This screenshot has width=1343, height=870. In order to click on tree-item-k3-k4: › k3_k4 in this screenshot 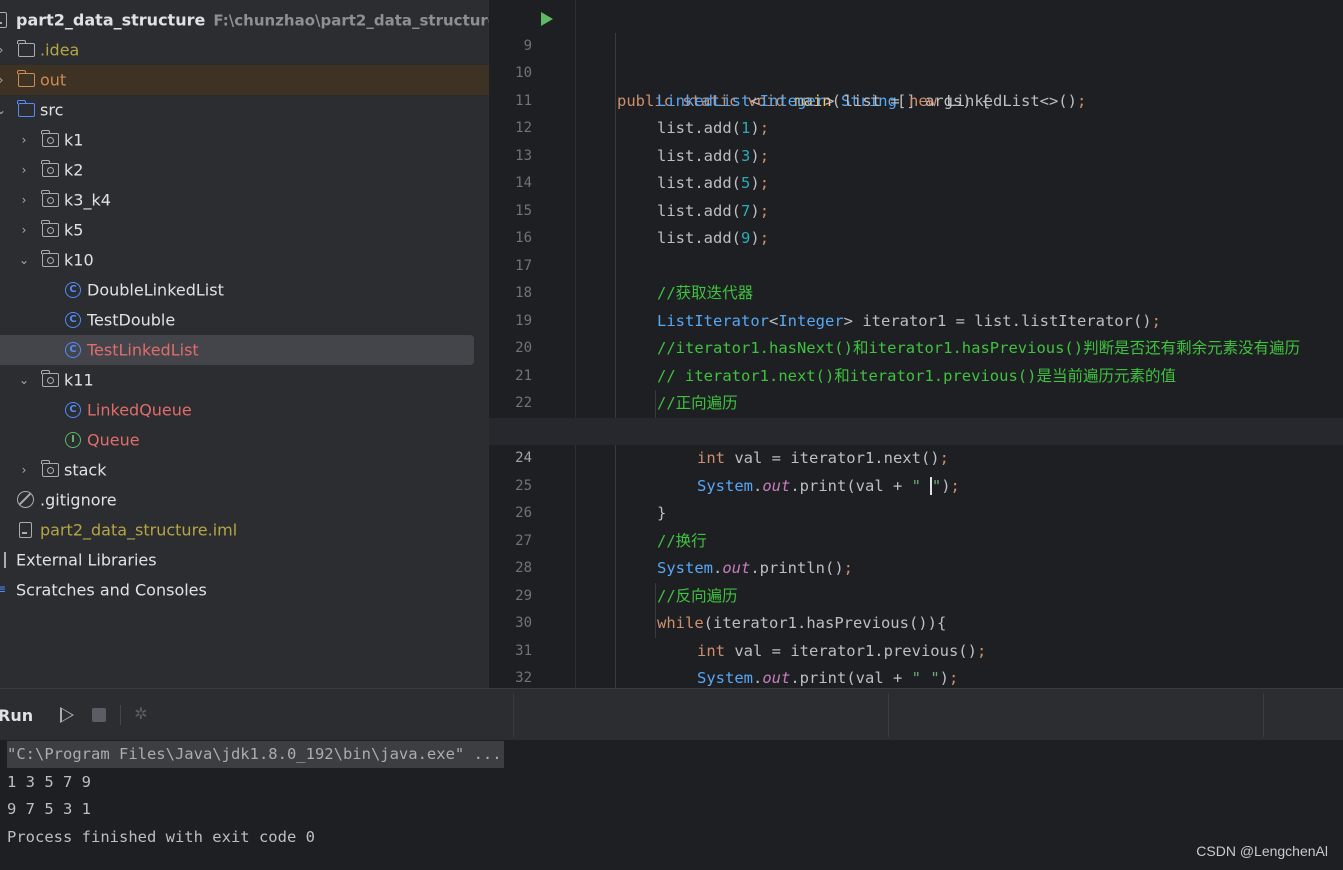, I will do `click(244, 200)`.